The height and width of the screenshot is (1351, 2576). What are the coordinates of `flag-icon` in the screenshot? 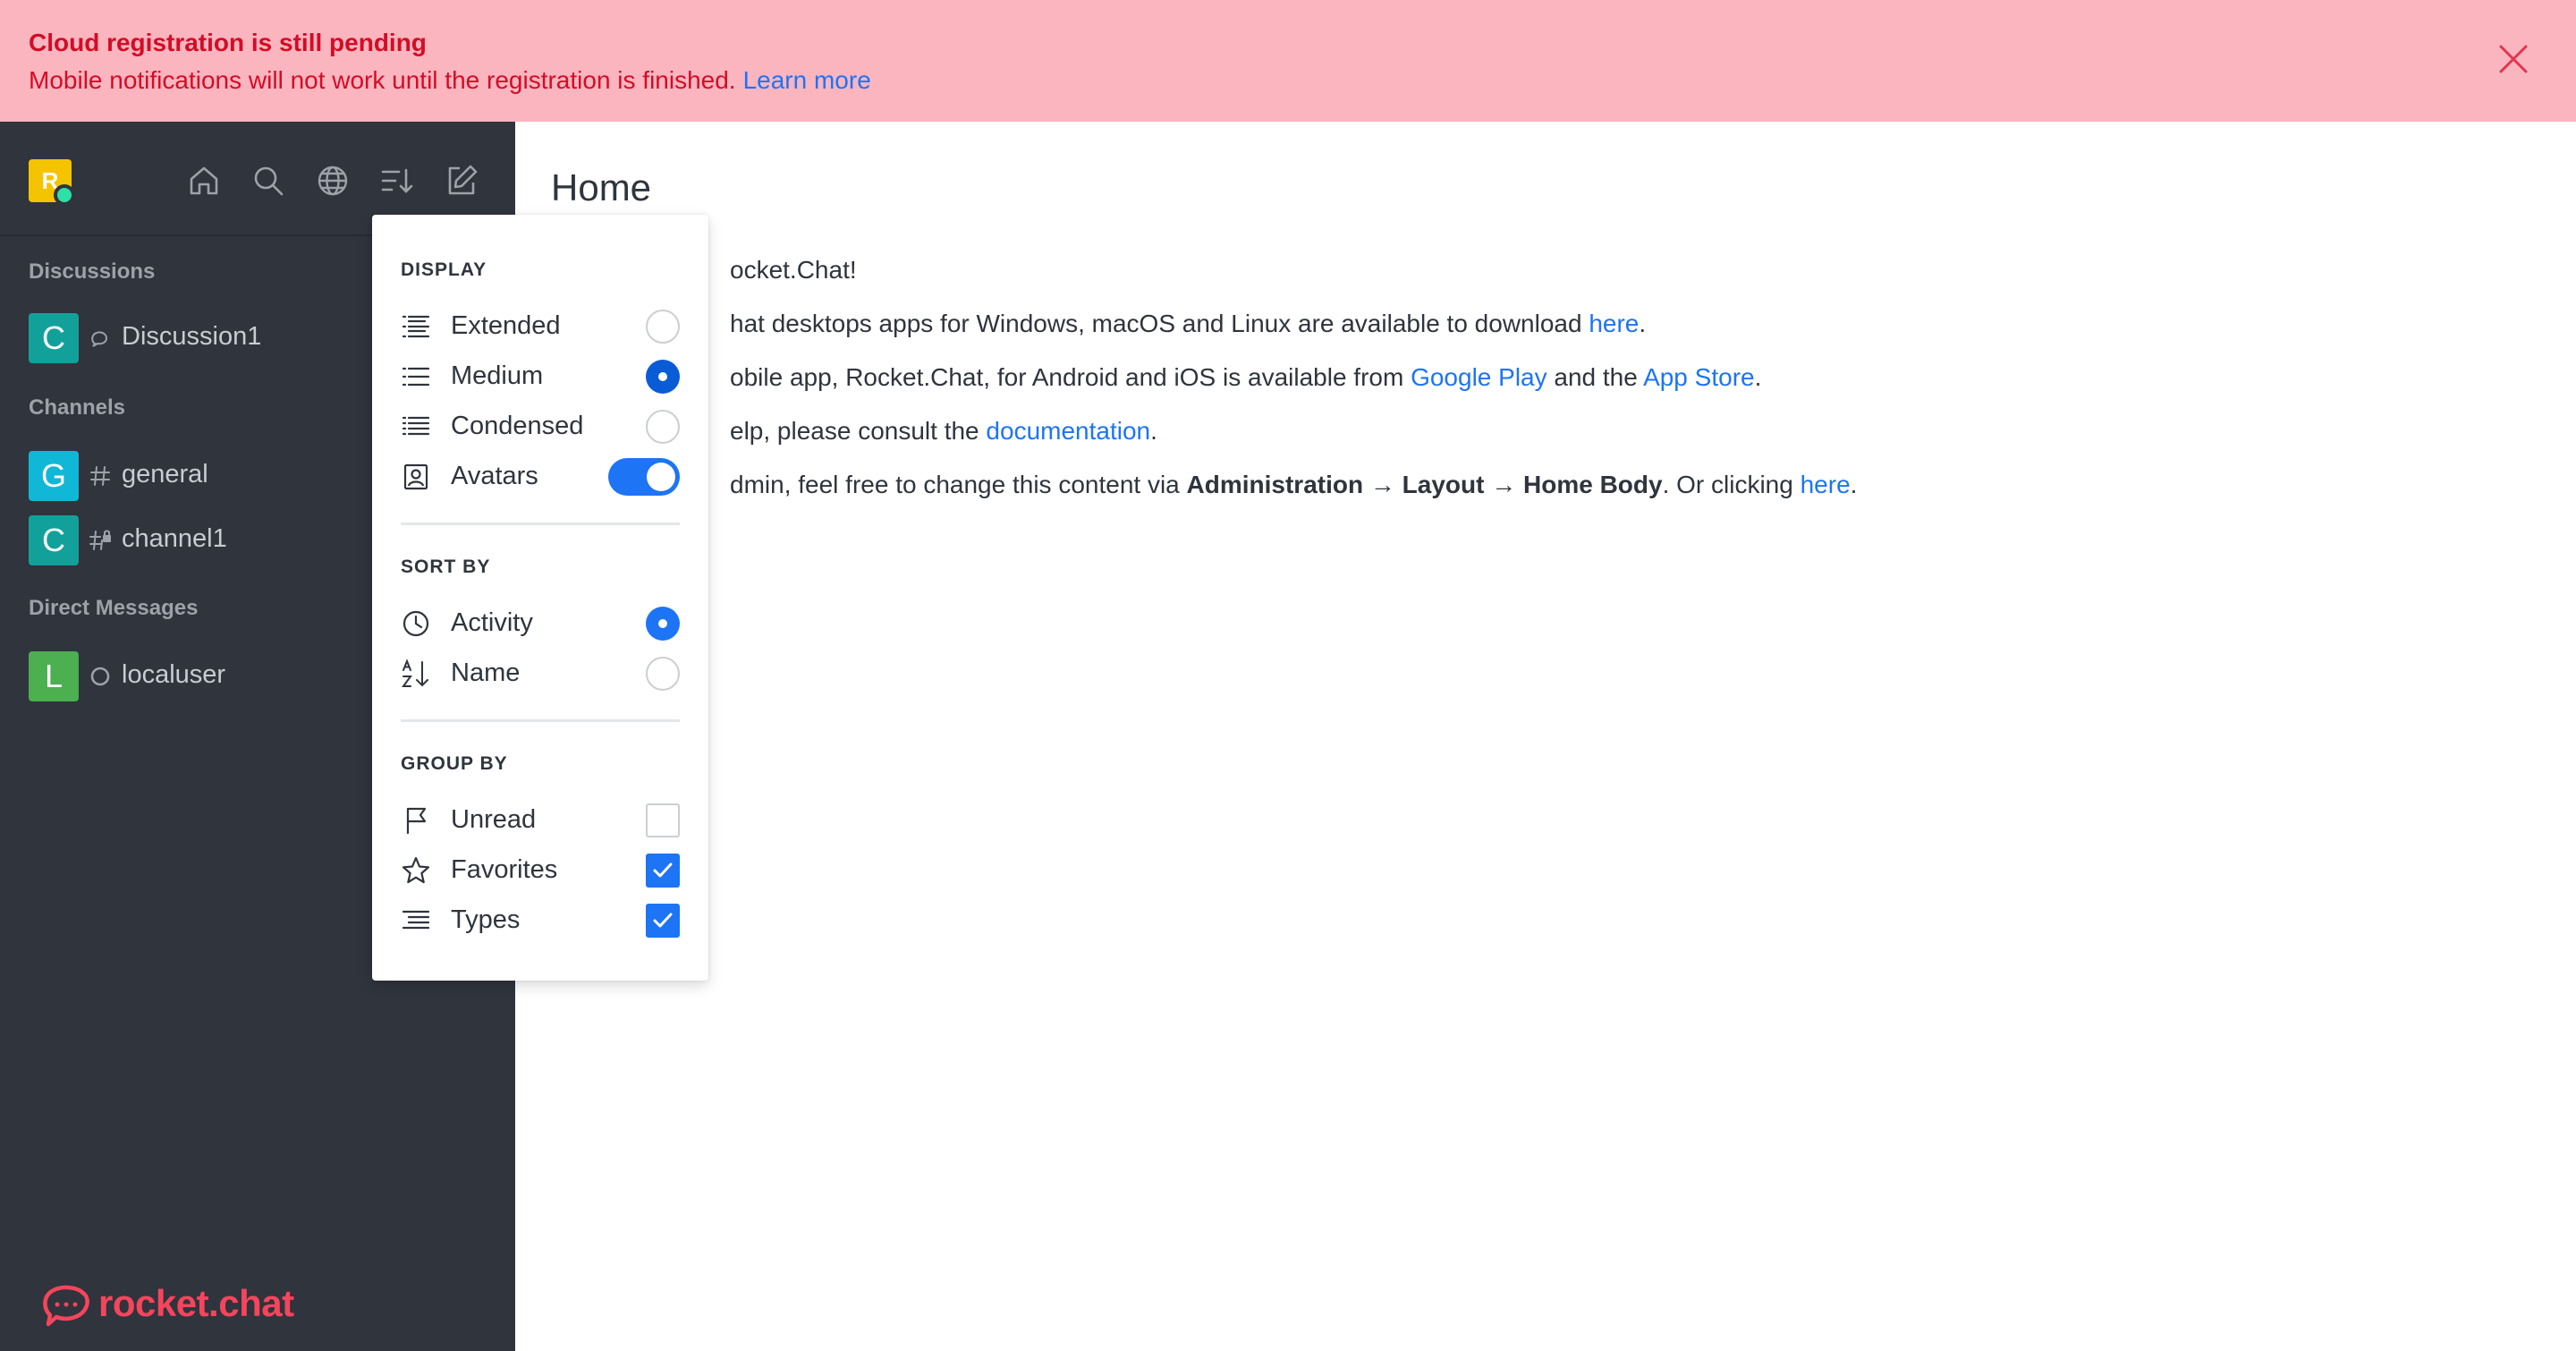 It's located at (416, 821).